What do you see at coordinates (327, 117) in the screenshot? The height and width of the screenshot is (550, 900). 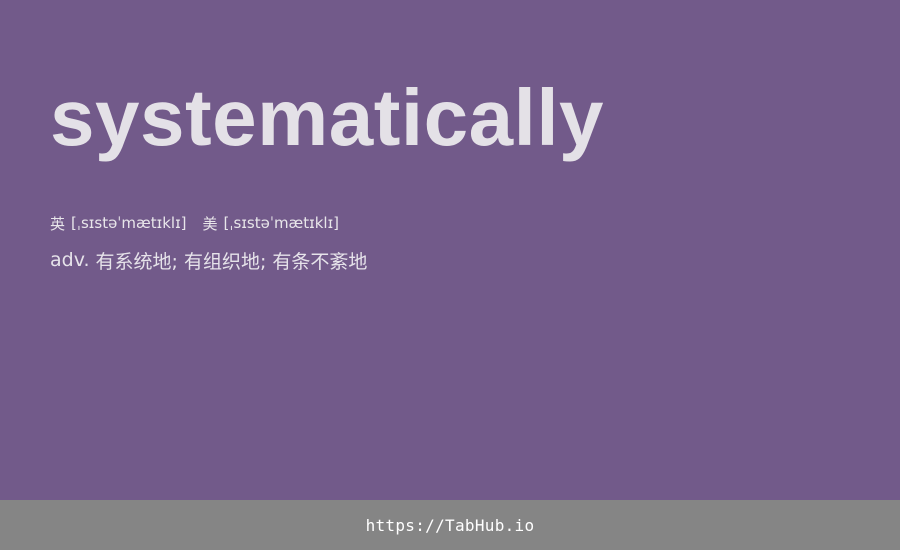 I see `headword: systematically` at bounding box center [327, 117].